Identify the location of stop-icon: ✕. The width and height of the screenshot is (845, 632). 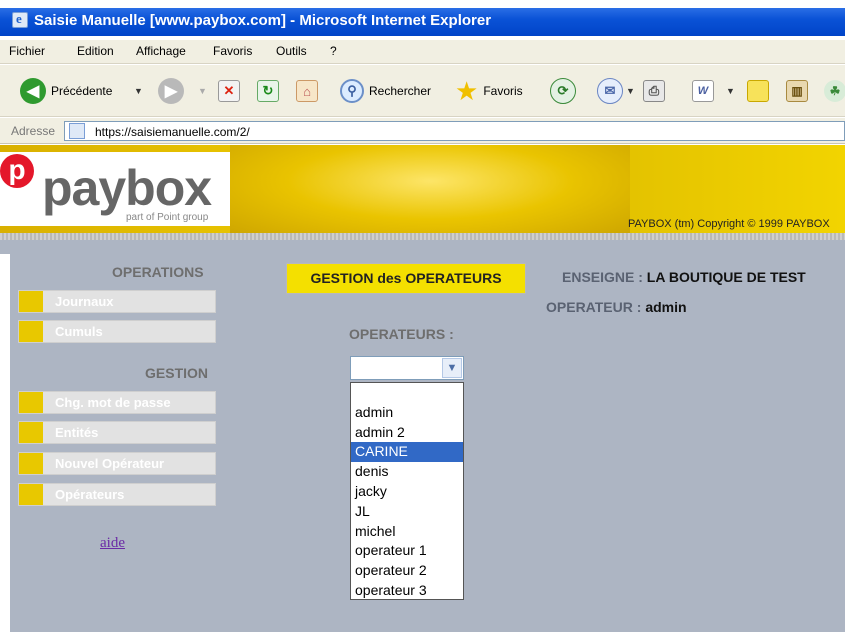
(229, 91).